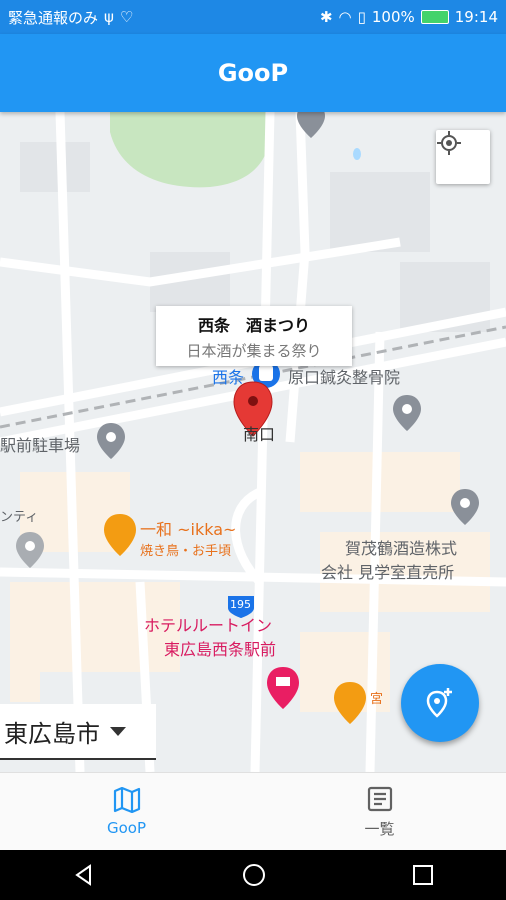 Image resolution: width=506 pixels, height=900 pixels. What do you see at coordinates (379, 812) in the screenshot?
I see `nav-item-list: 一覧` at bounding box center [379, 812].